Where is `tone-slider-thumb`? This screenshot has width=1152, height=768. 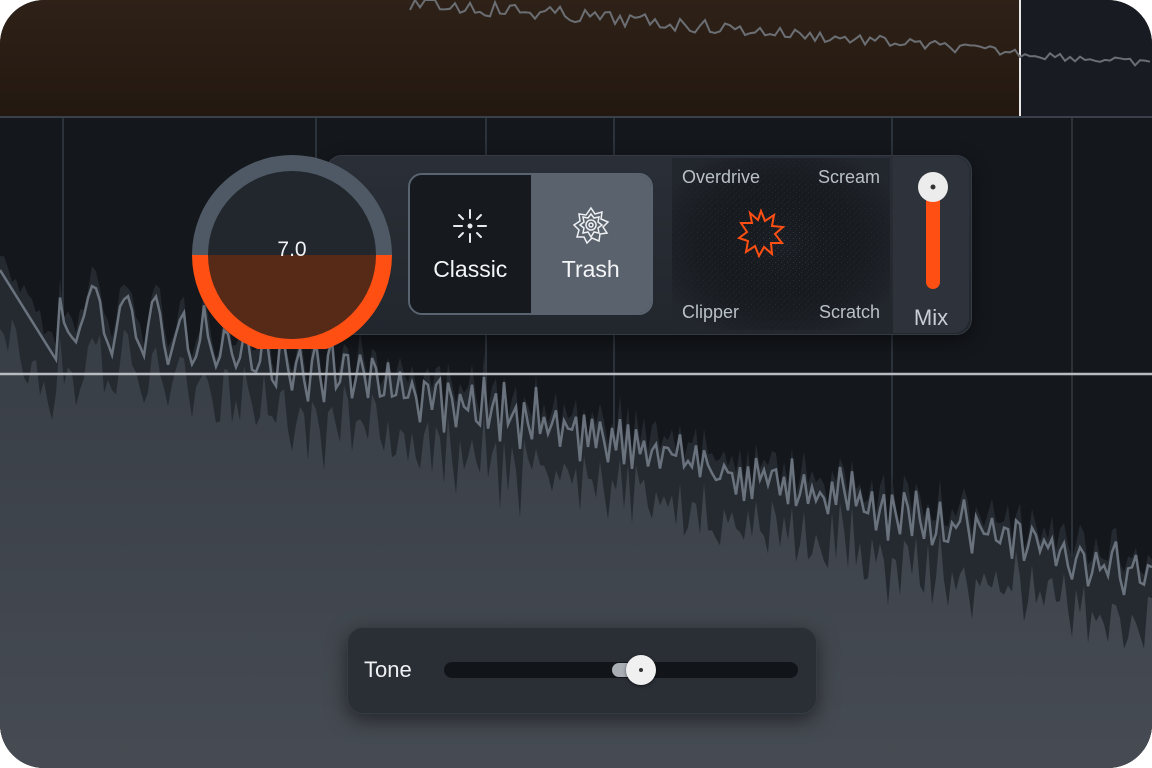 tone-slider-thumb is located at coordinates (641, 670).